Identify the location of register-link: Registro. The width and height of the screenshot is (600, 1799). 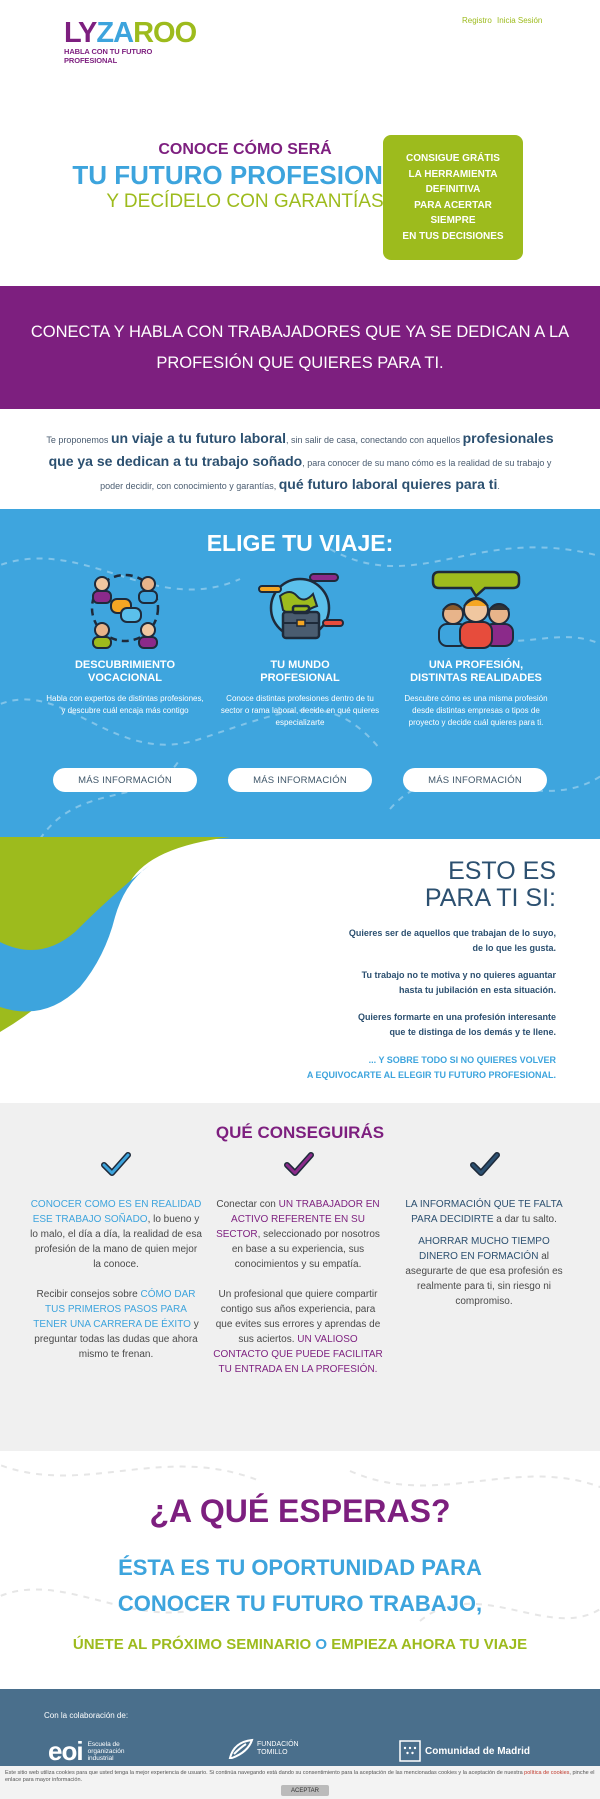
(477, 20).